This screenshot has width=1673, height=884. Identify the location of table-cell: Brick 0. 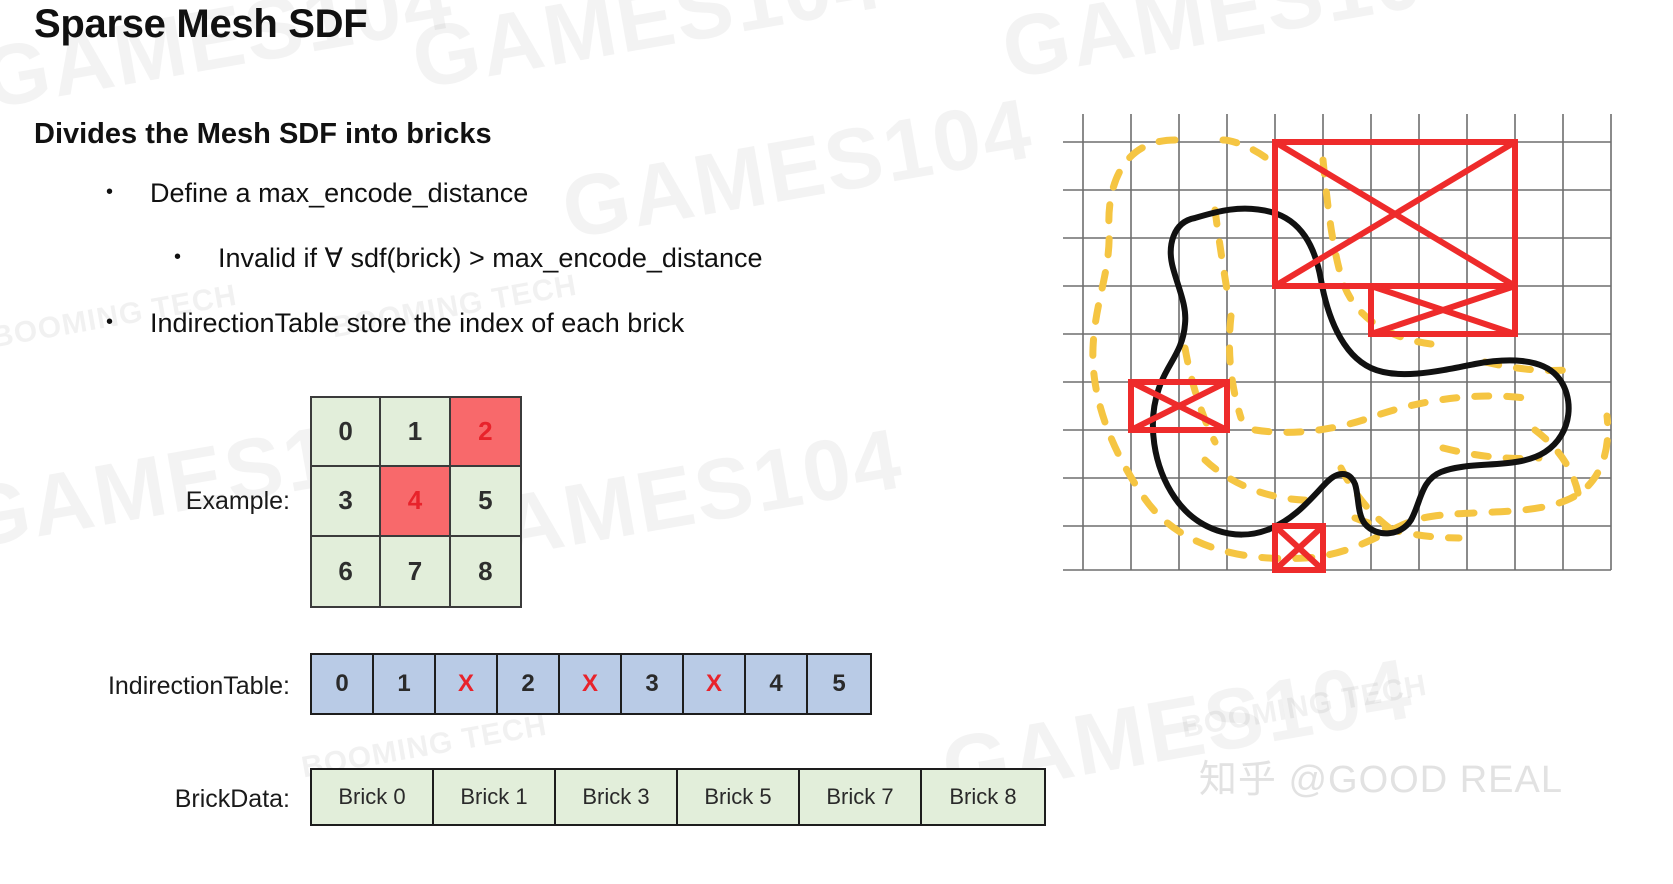
(373, 797).